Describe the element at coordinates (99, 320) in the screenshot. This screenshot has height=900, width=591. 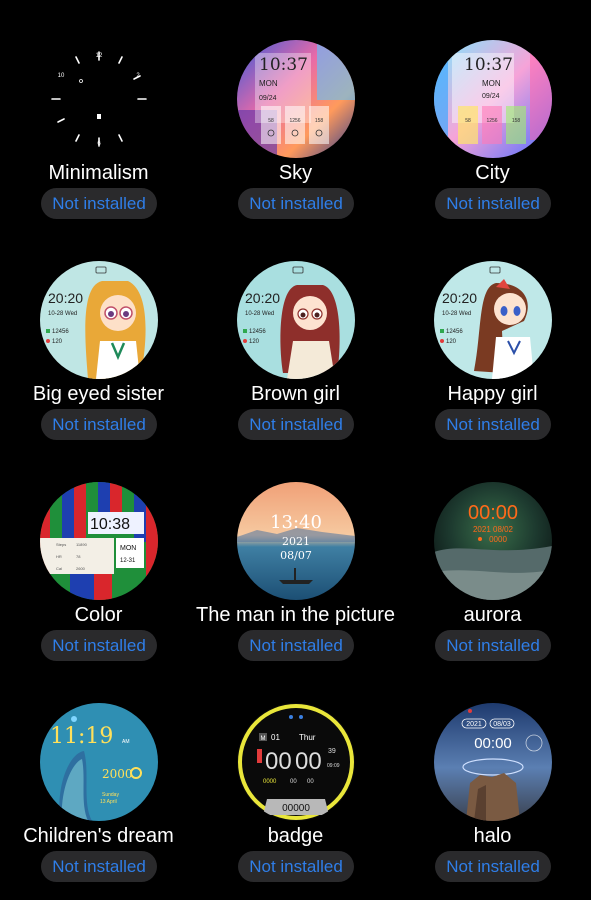
I see `watch-face-preview-big-eyed-sister: 20:20 10-28 Wed 12456 120` at that location.